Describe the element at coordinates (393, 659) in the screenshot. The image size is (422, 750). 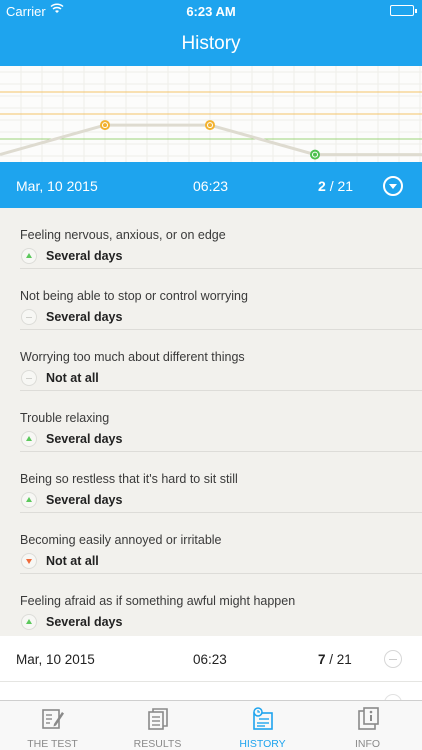
I see `expand-icon` at that location.